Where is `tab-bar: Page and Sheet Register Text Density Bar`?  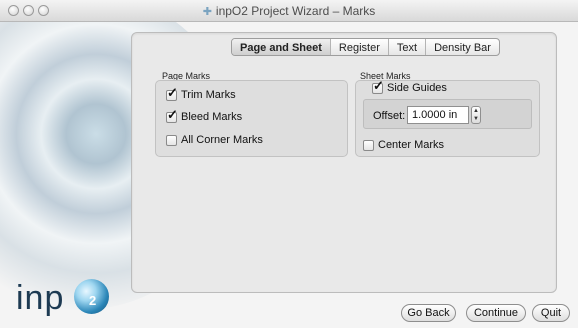 tab-bar: Page and Sheet Register Text Density Bar is located at coordinates (365, 47).